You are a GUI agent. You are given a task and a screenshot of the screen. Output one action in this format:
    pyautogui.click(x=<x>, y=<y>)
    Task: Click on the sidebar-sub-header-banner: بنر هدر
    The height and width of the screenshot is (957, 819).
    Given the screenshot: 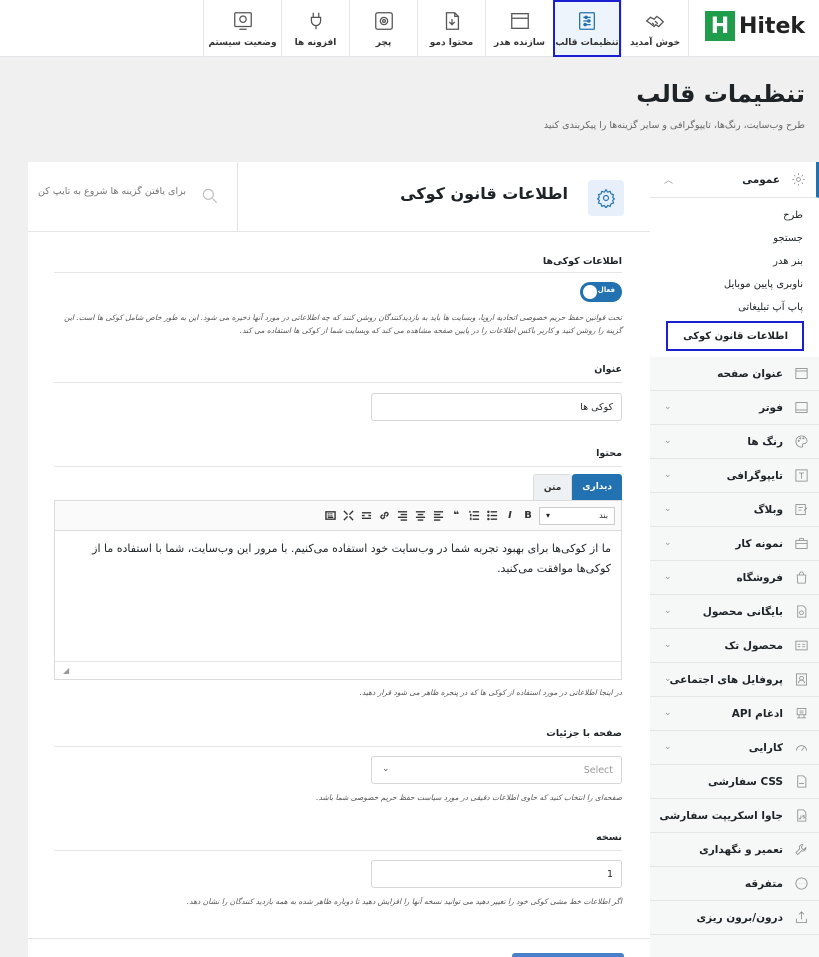 What is the action you would take?
    pyautogui.click(x=734, y=261)
    